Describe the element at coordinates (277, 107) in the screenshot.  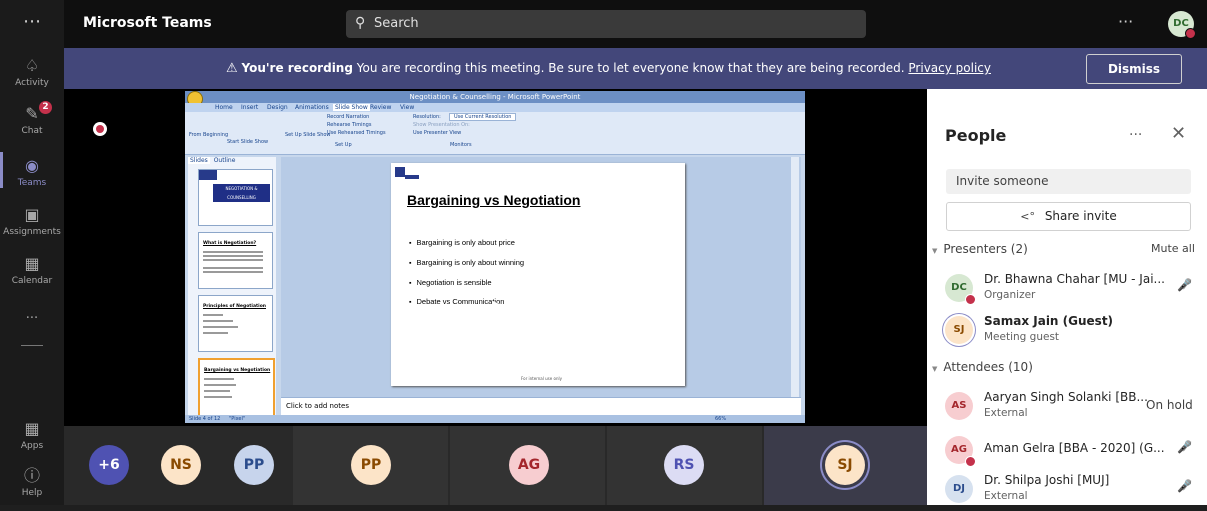
I see `ppt-tab: Design` at that location.